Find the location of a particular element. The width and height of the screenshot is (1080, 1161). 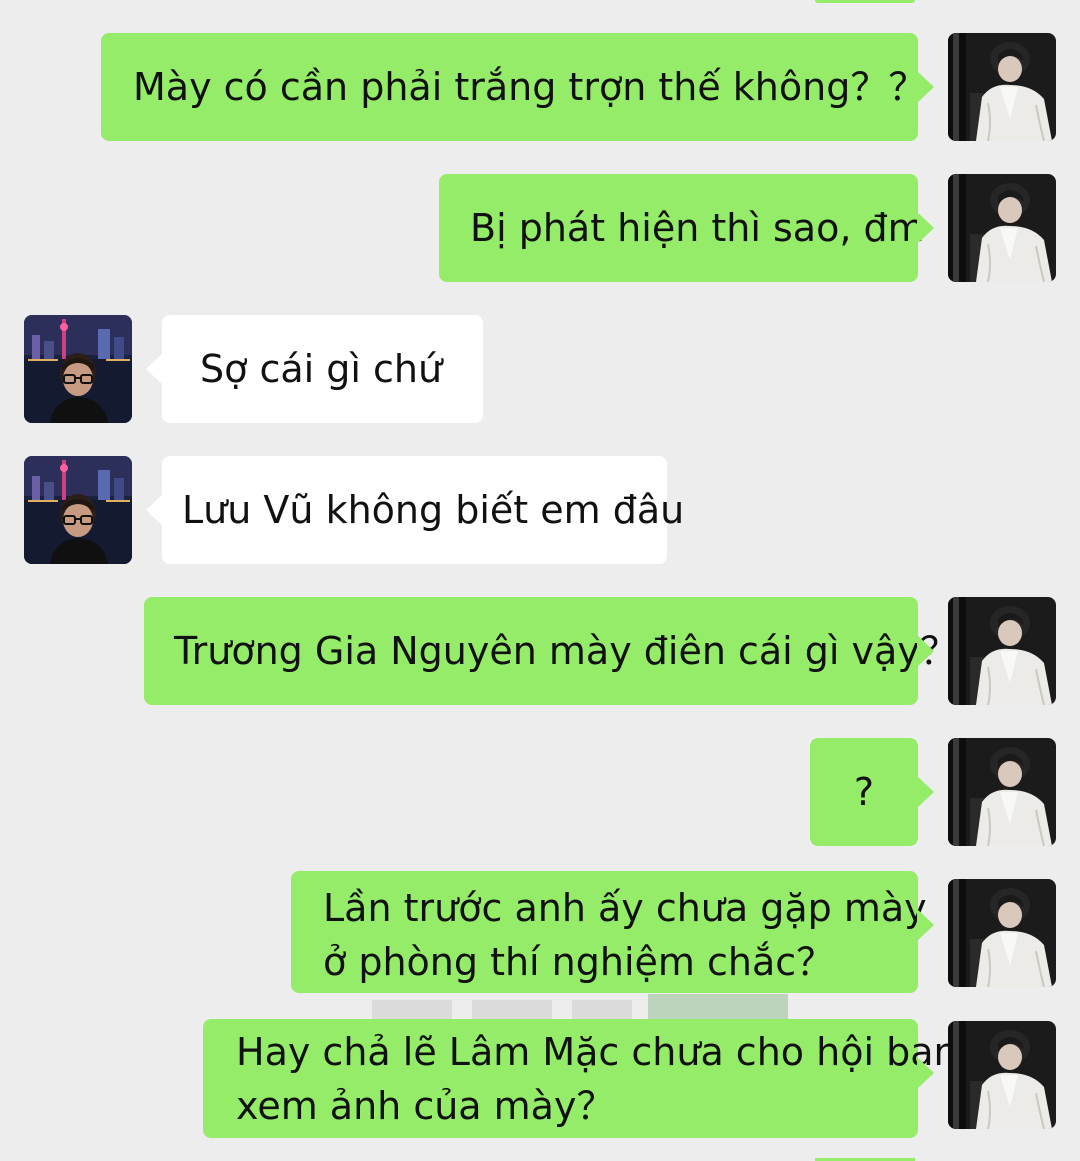

message-text: Bị phát hiện thì sao, đm is located at coordinates (697, 228).